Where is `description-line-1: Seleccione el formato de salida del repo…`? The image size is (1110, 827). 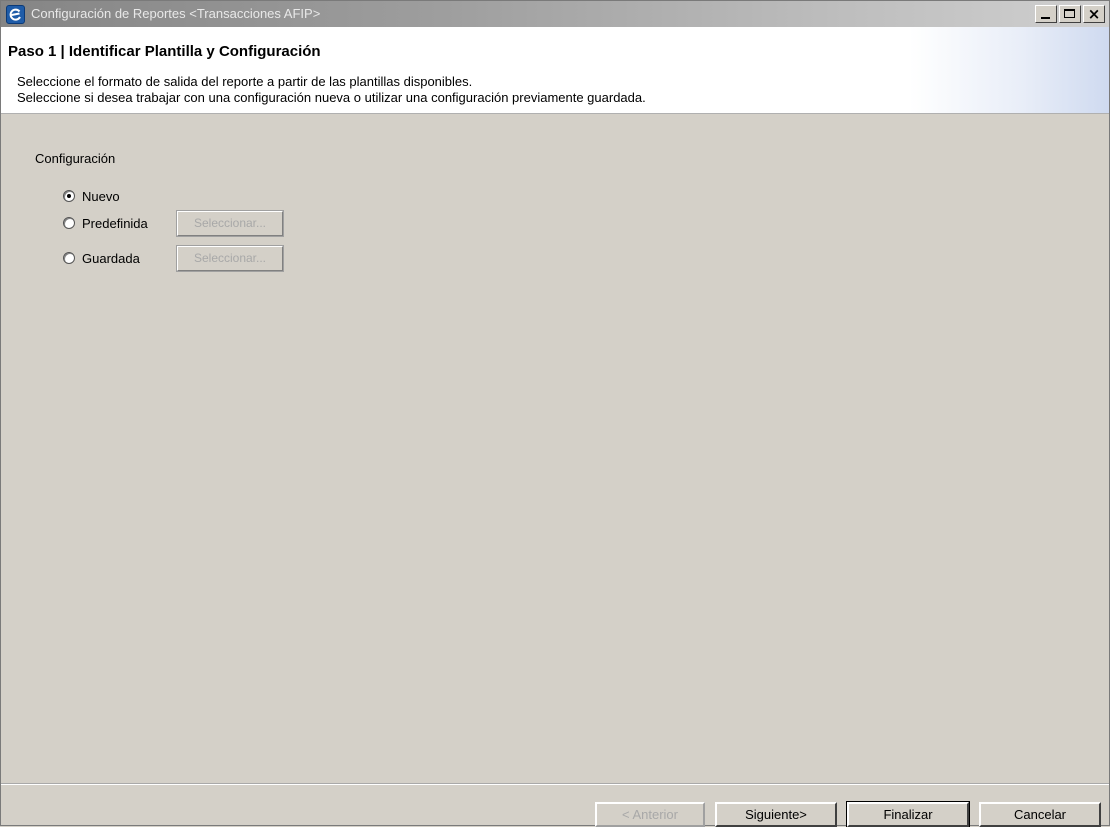 description-line-1: Seleccione el formato de salida del repo… is located at coordinates (245, 81).